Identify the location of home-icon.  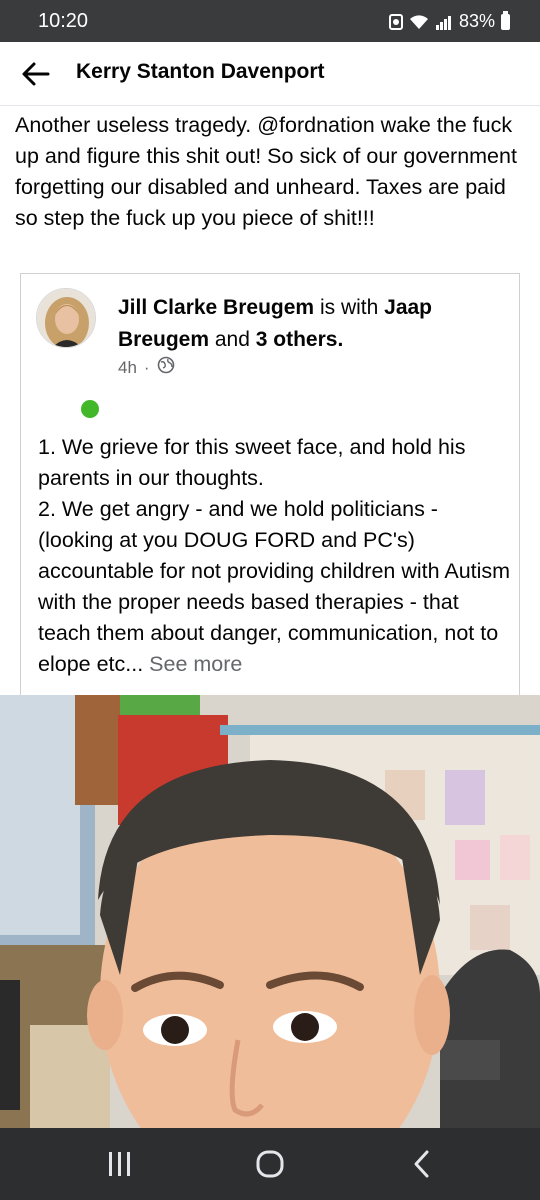
(270, 1164).